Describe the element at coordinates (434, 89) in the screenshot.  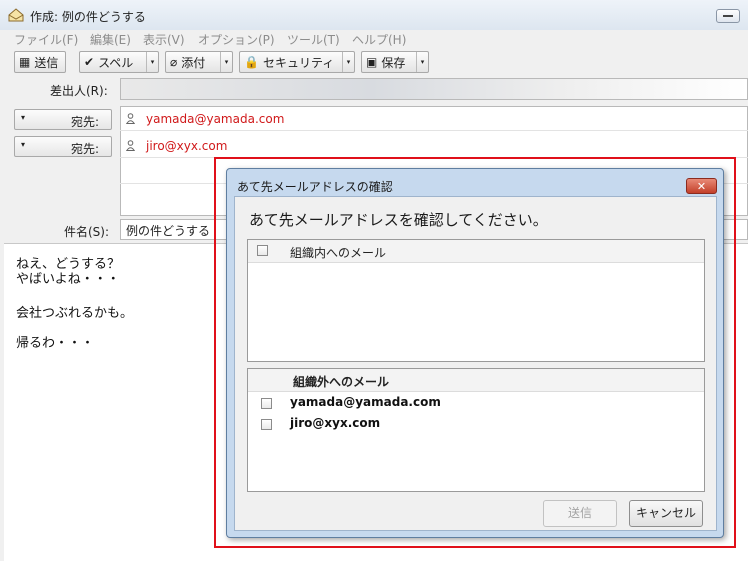
I see `from-field` at that location.